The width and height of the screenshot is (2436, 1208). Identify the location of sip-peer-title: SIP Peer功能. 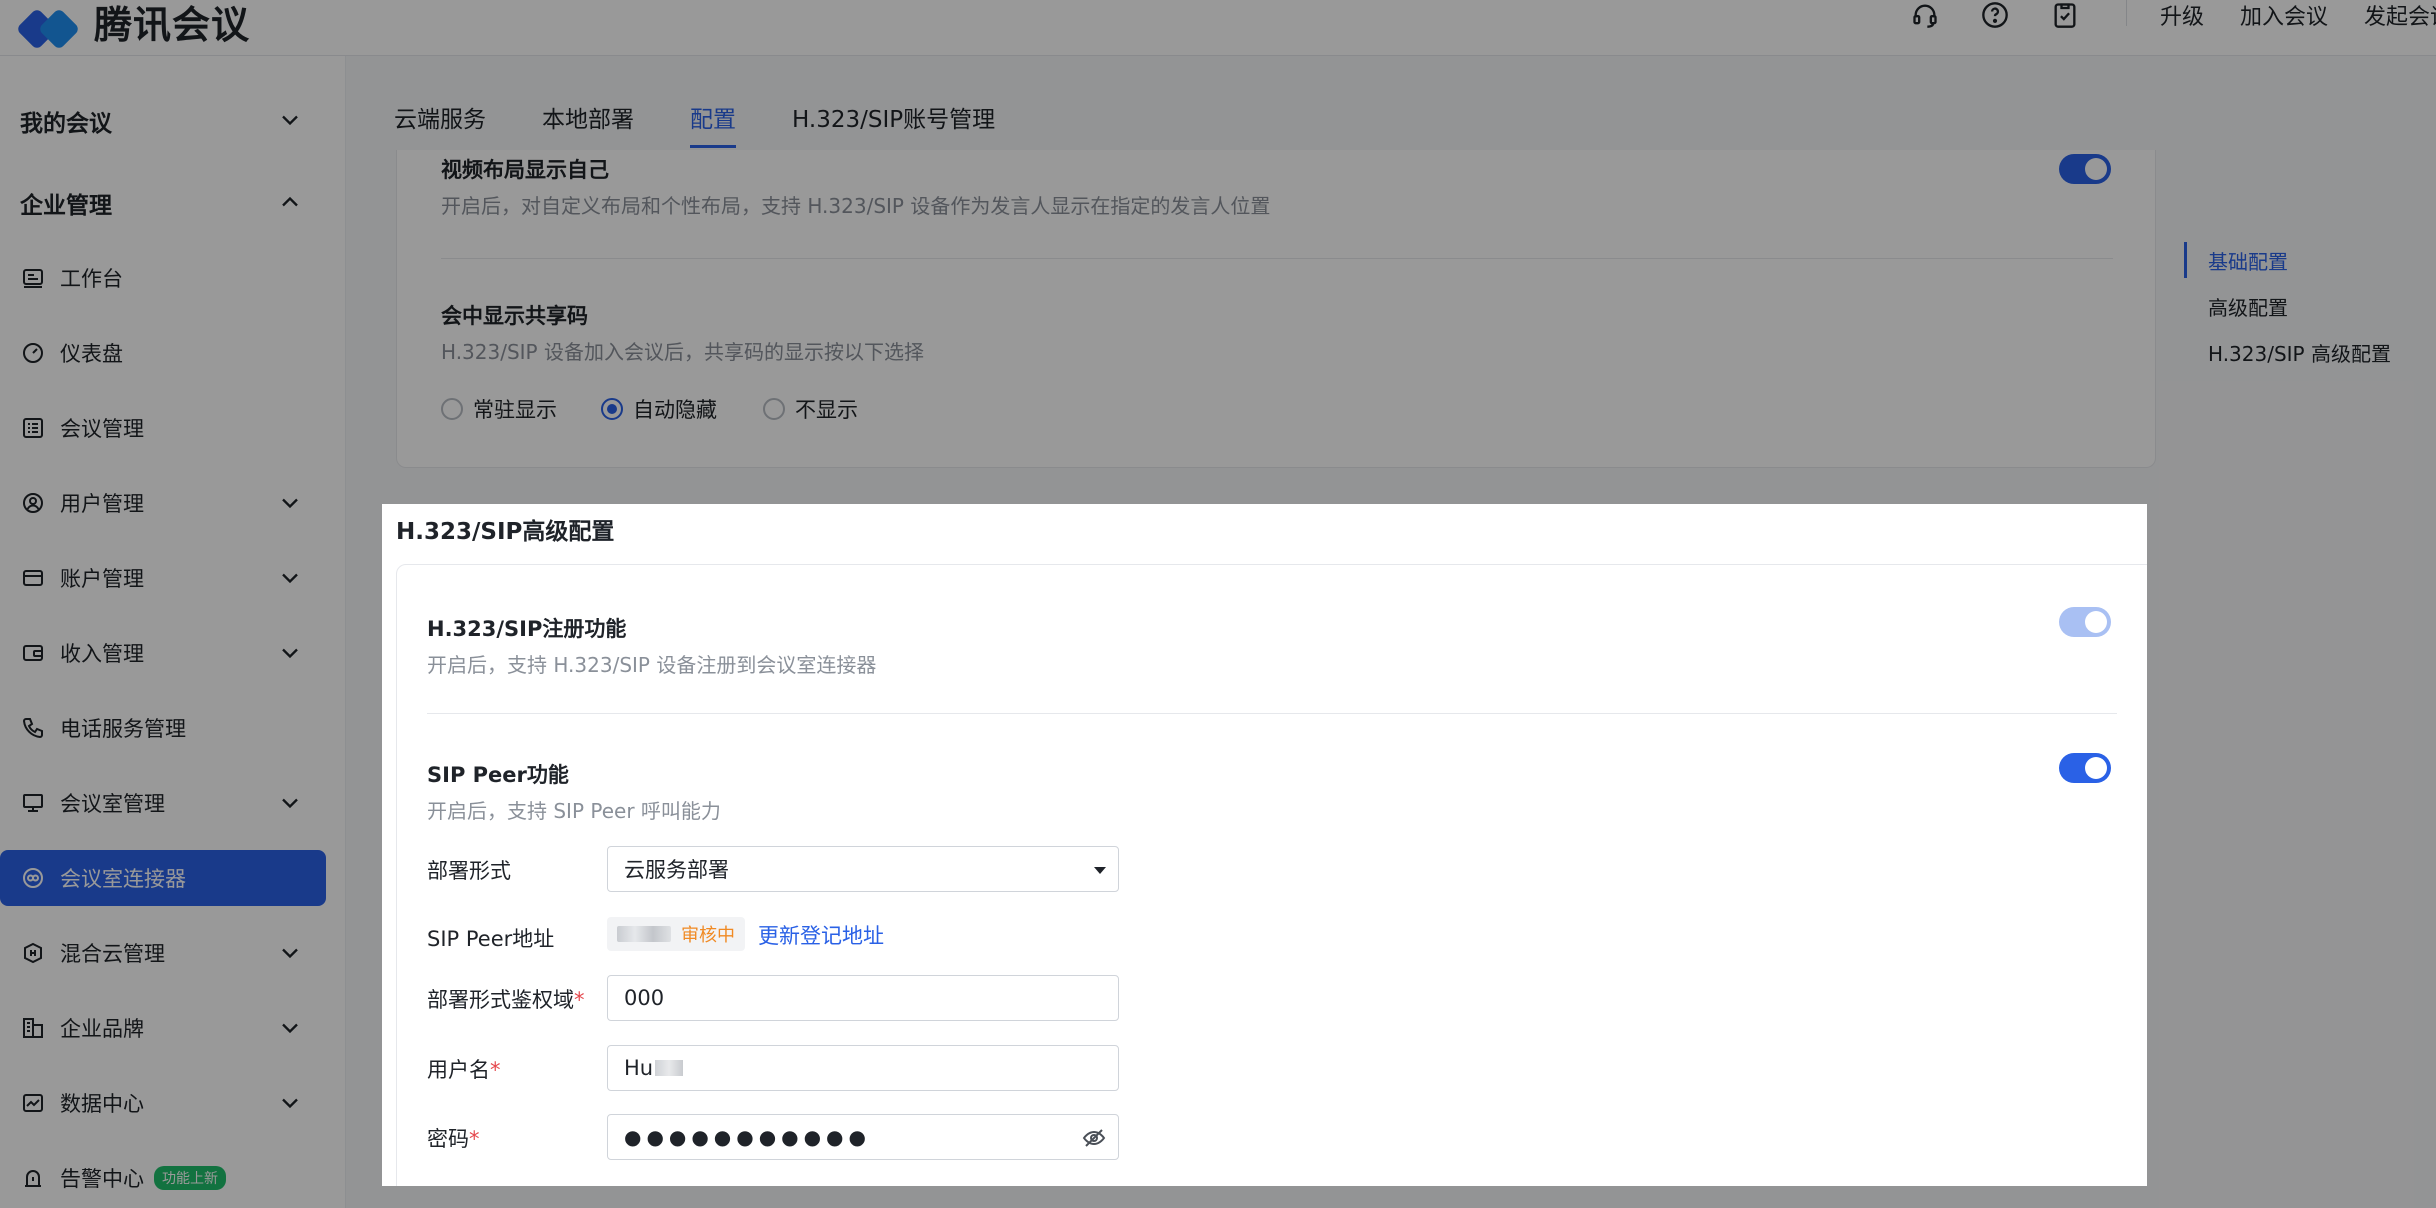
(498, 775).